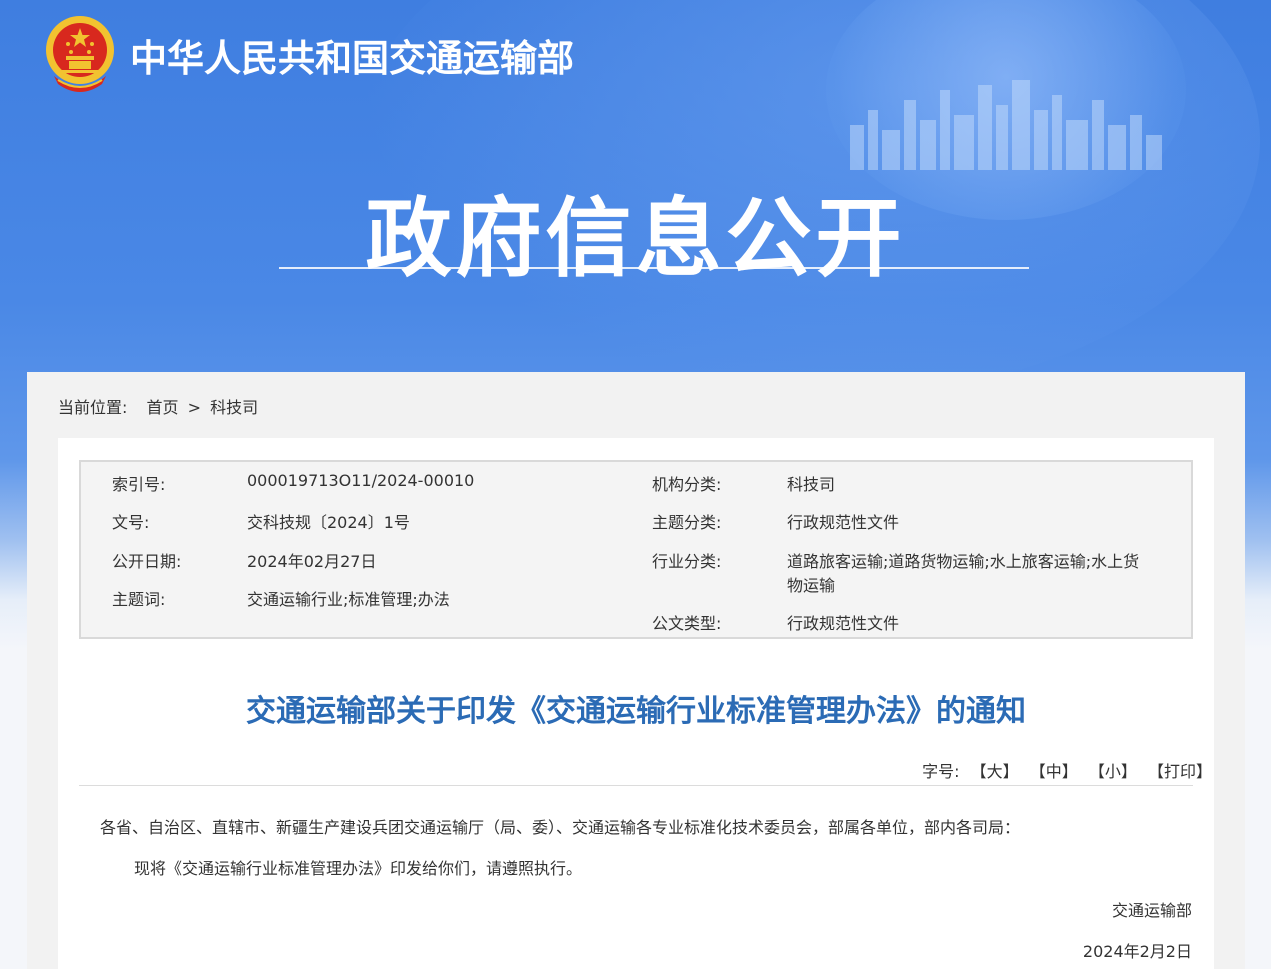 The height and width of the screenshot is (969, 1271). I want to click on font-size-controls: 字号: 【大】 【中】 【小】 【打印】, so click(1068, 770).